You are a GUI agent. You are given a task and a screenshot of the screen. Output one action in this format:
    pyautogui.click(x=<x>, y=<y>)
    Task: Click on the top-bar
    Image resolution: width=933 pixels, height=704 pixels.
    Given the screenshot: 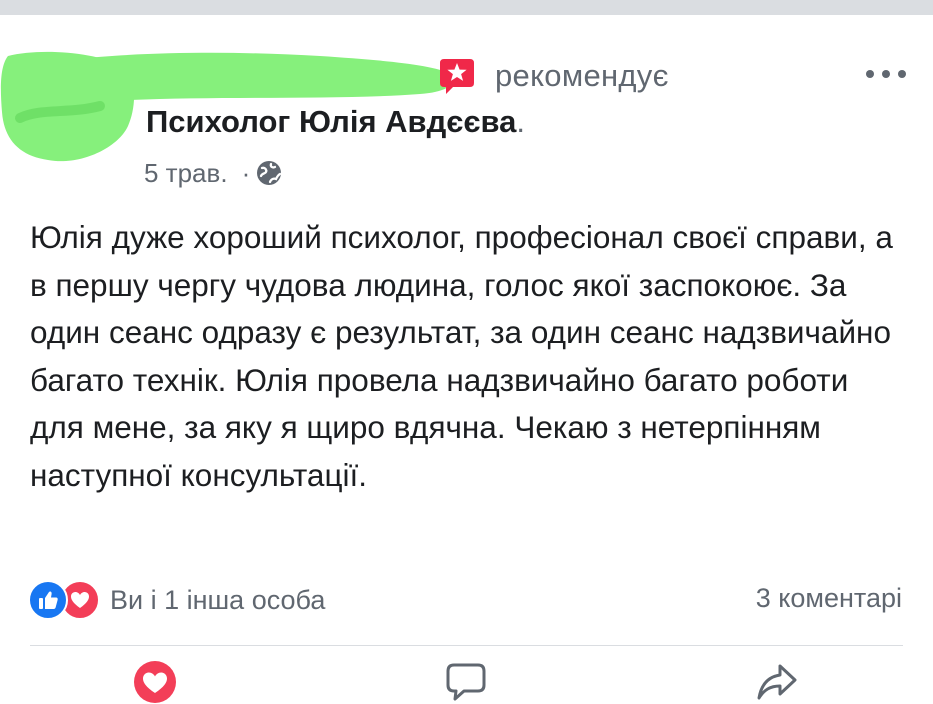 What is the action you would take?
    pyautogui.click(x=466, y=7)
    